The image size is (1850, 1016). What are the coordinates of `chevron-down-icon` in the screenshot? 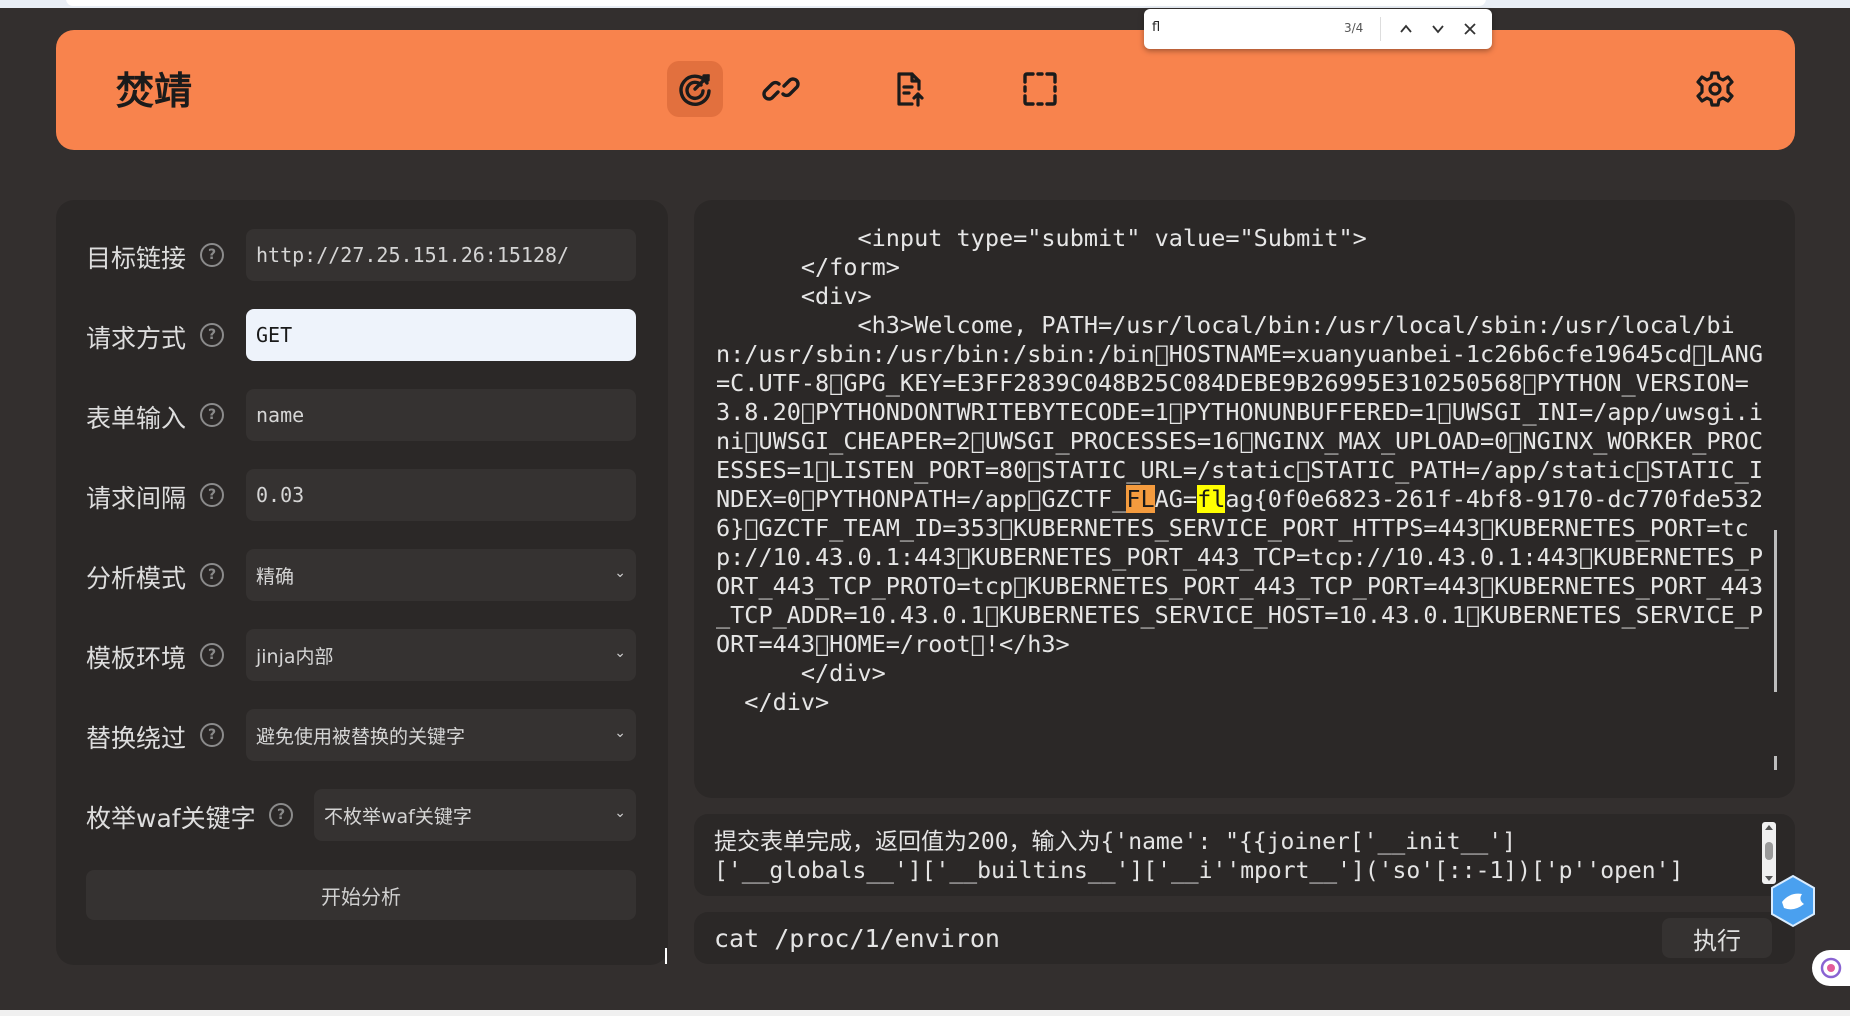 It's located at (1438, 29).